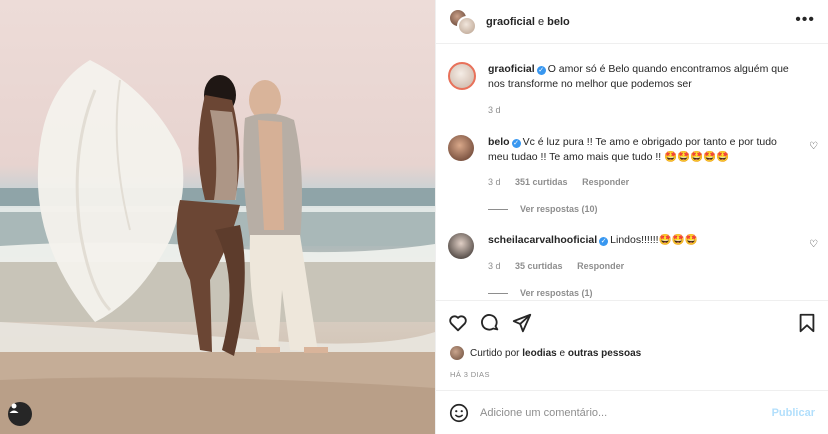 This screenshot has height=434, width=828. I want to click on emoji-icon, so click(459, 413).